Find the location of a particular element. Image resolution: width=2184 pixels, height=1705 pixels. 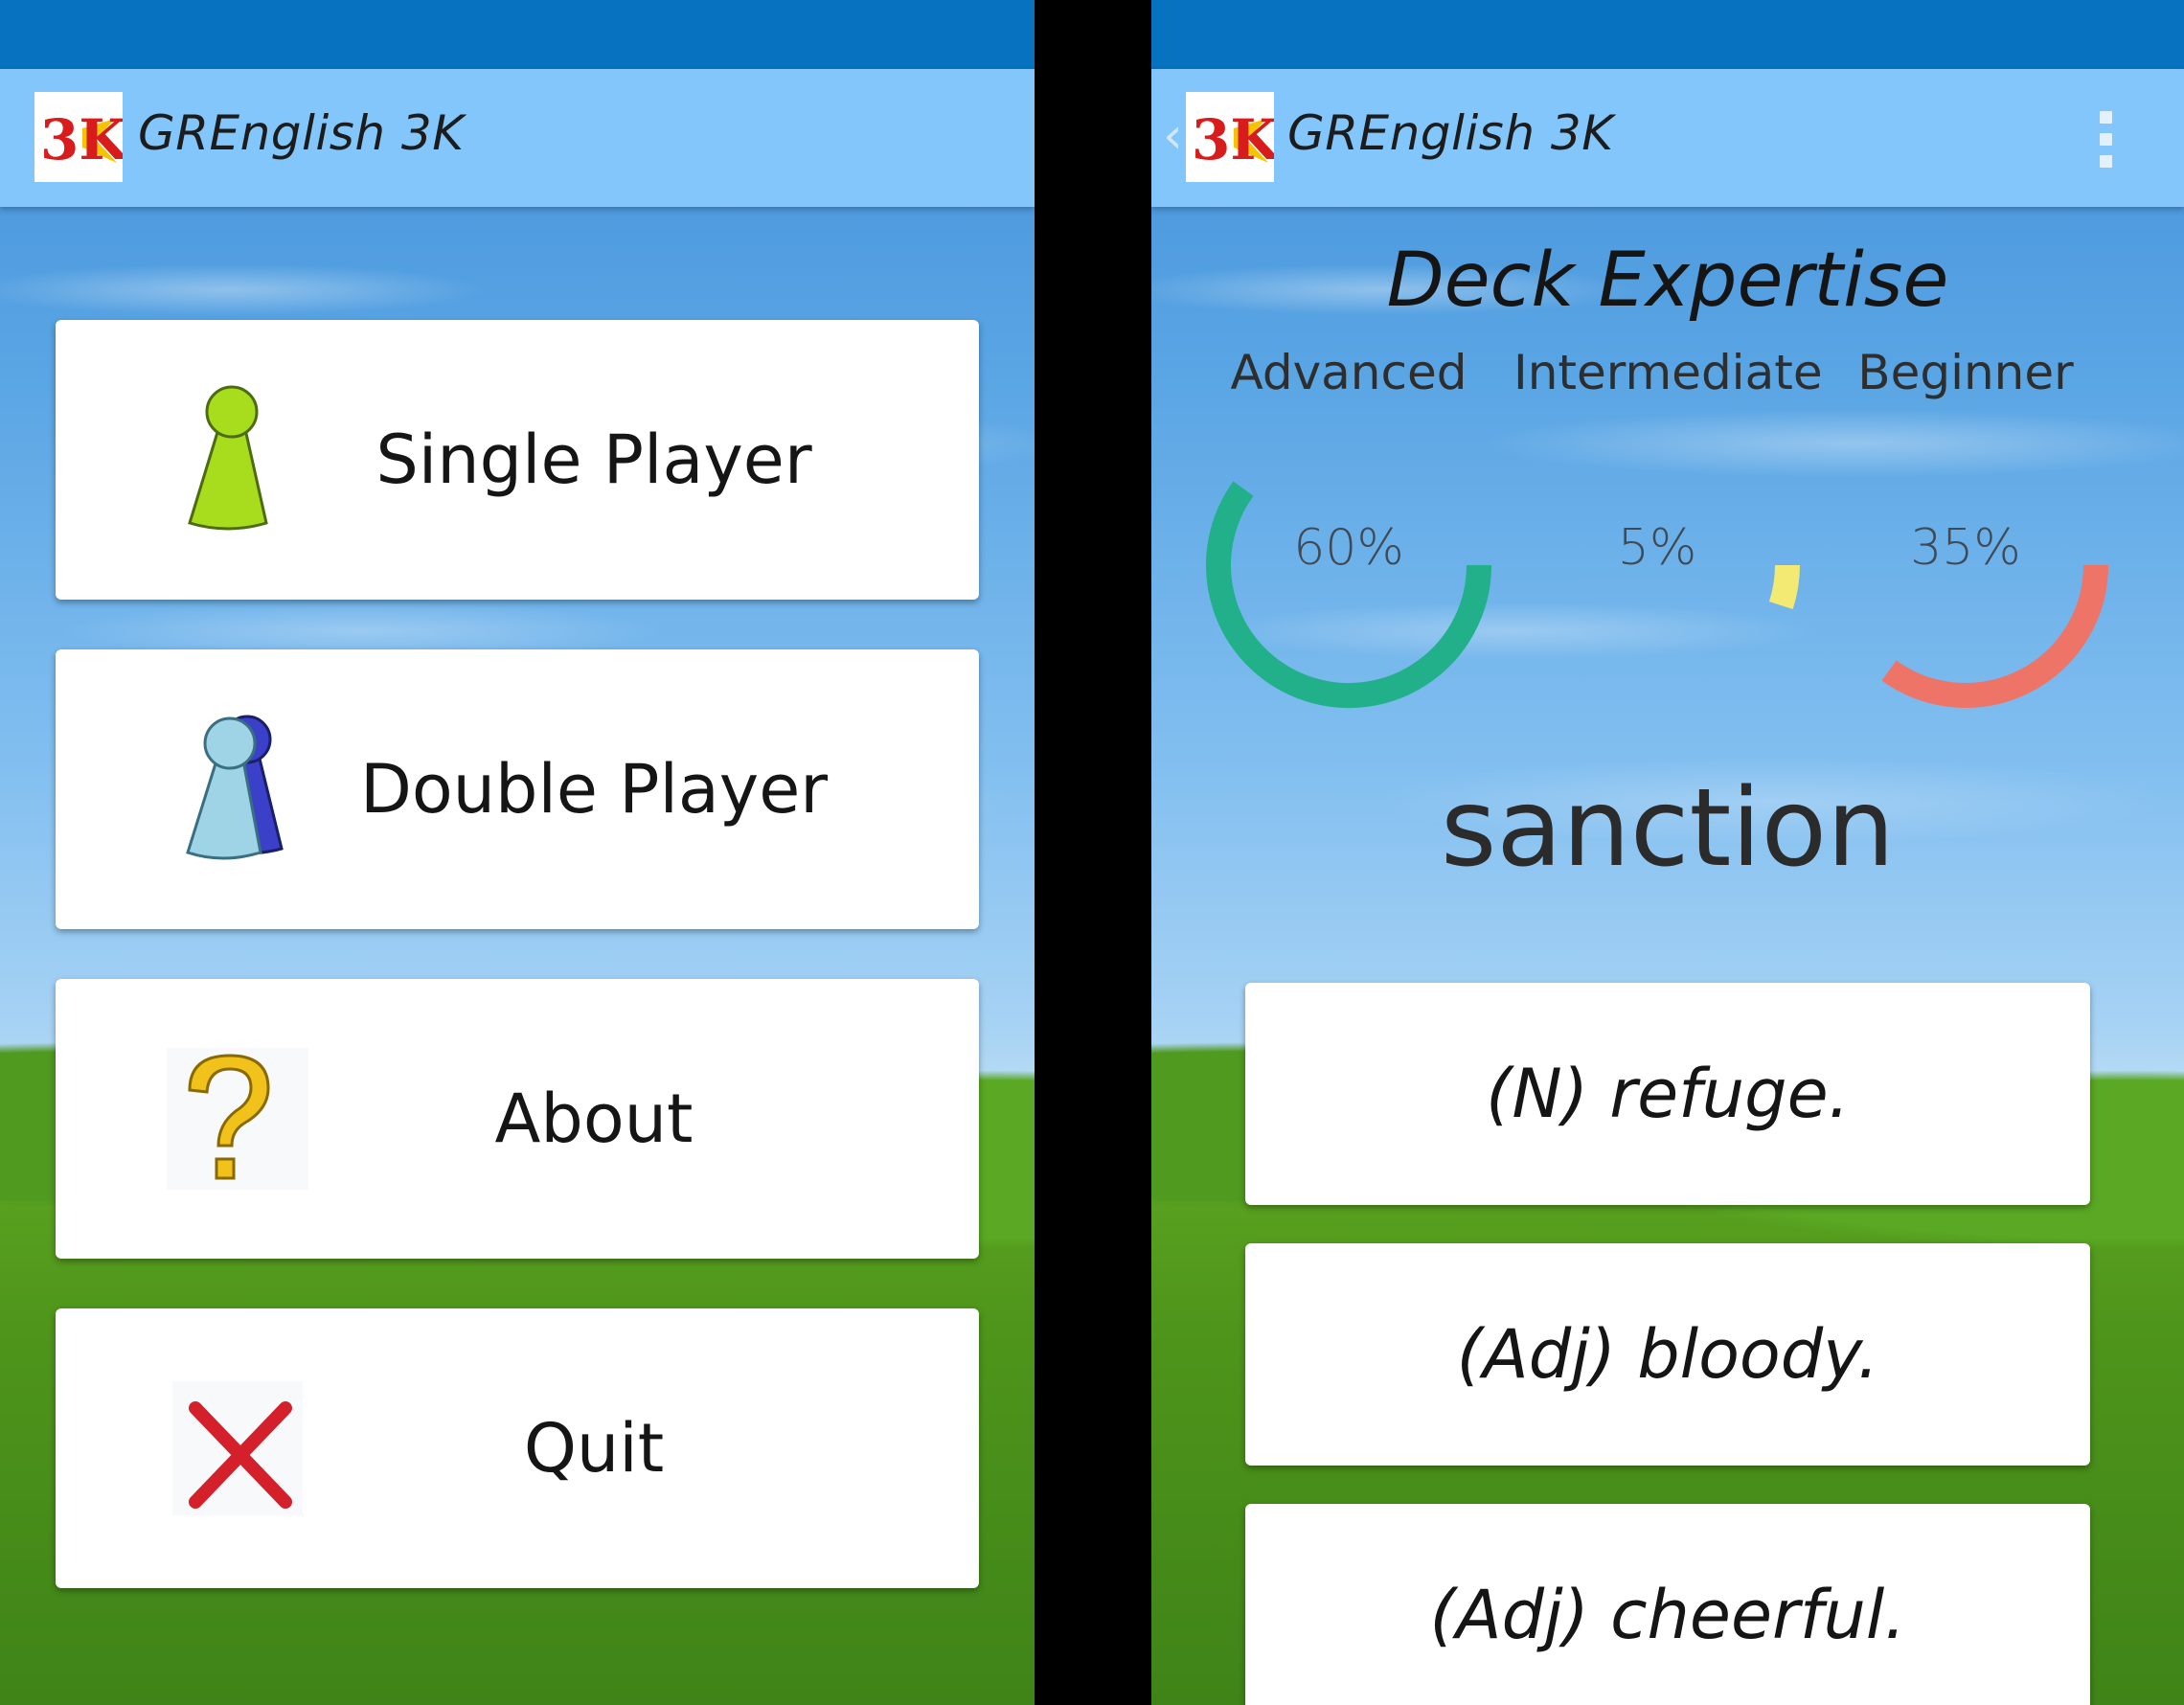

single-player-button: Single Player is located at coordinates (517, 460).